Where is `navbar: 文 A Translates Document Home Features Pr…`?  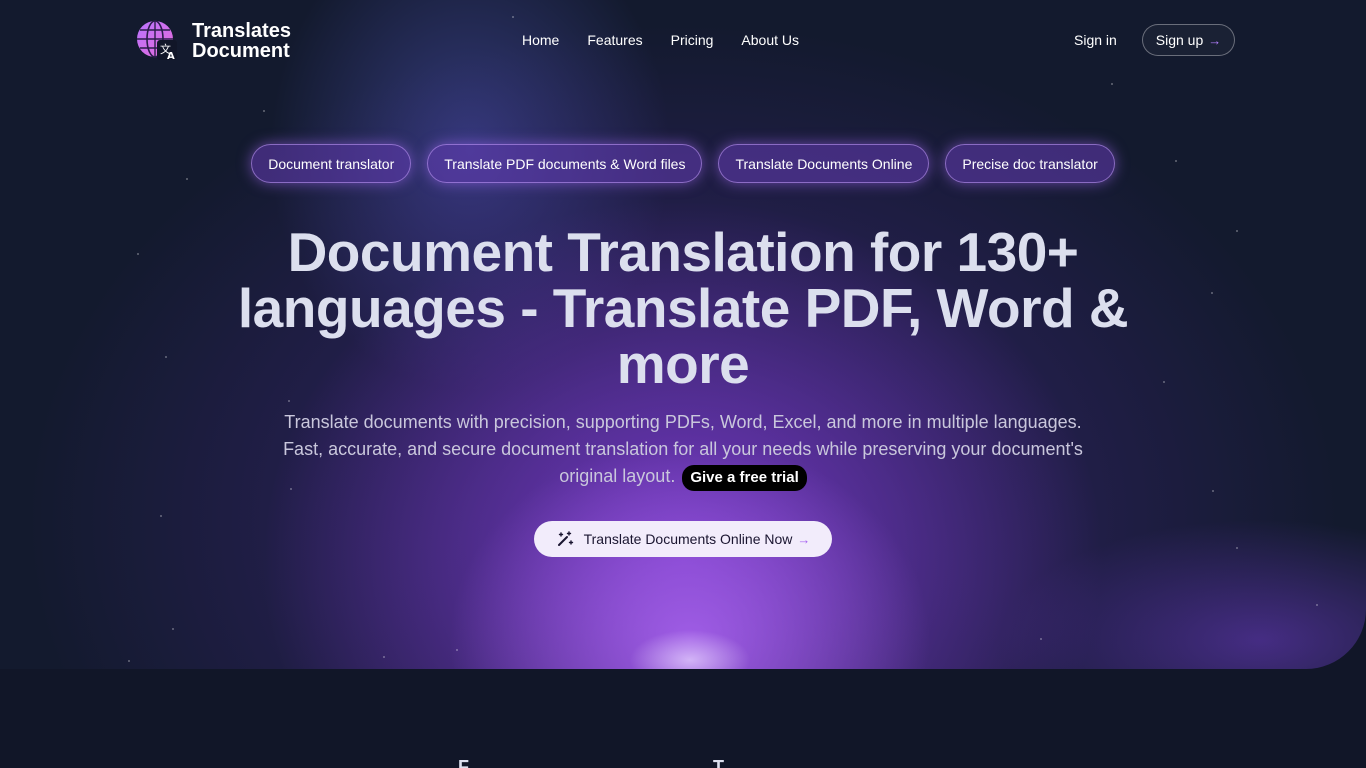 navbar: 文 A Translates Document Home Features Pr… is located at coordinates (683, 41).